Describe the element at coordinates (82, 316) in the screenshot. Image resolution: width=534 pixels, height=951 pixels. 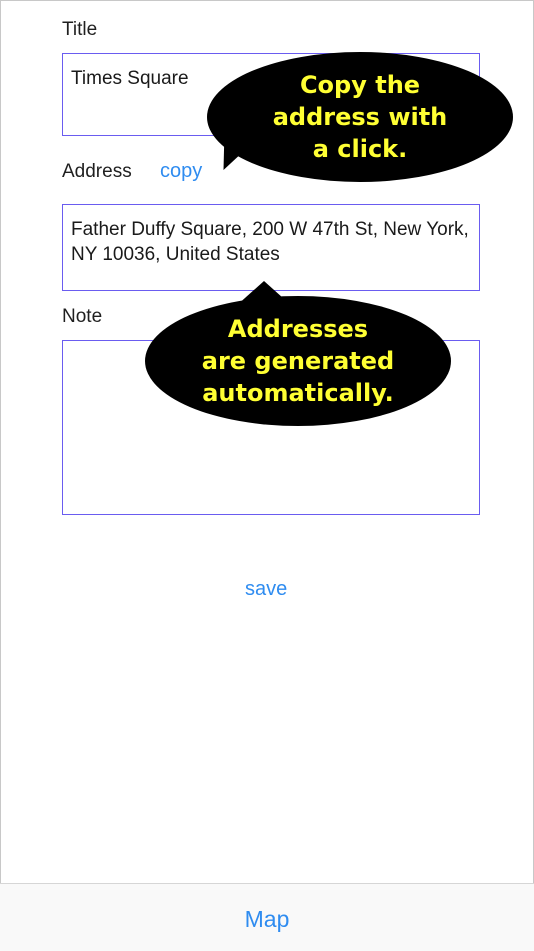
I see `note-label: Note` at that location.